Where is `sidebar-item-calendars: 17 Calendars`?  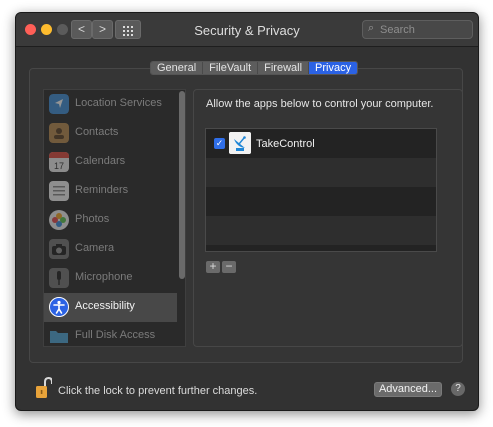
sidebar-item-calendars: 17 Calendars is located at coordinates (110, 162).